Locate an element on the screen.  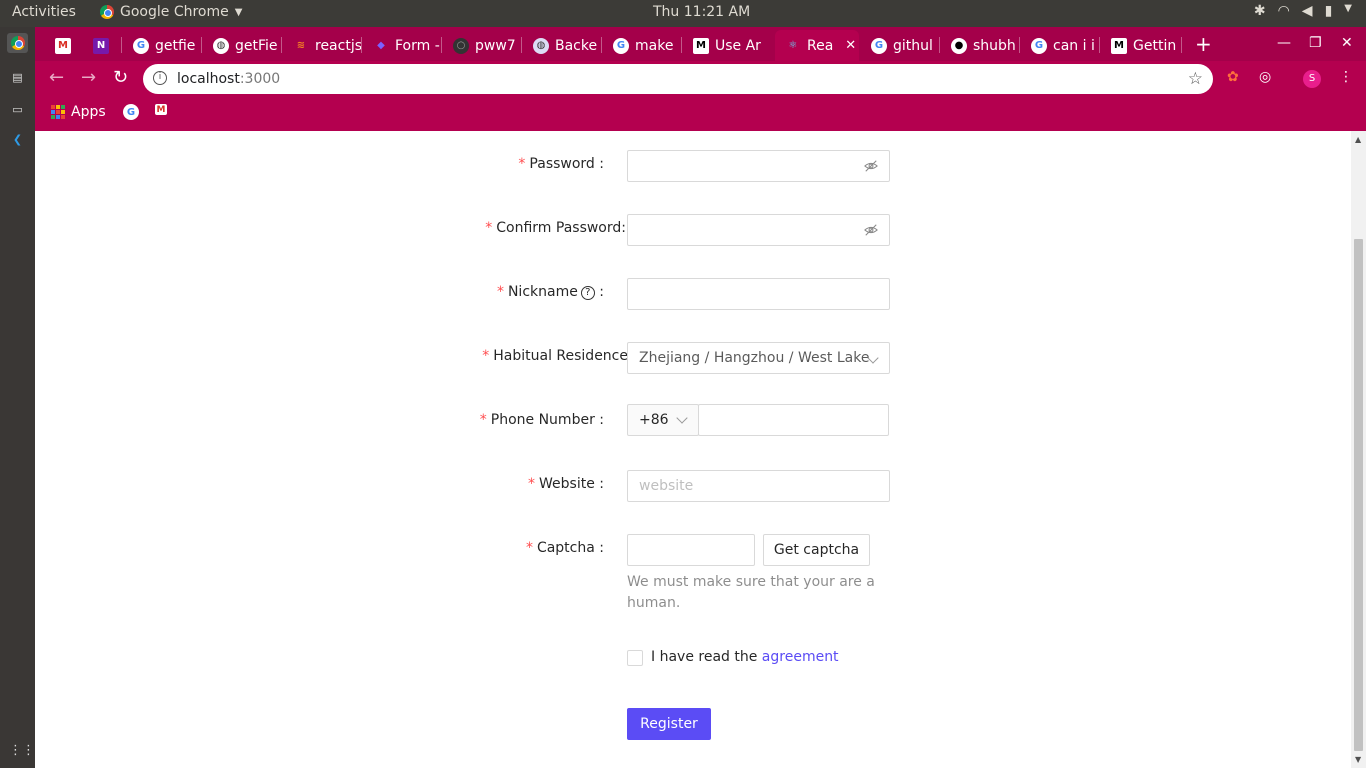
confirm-password-input is located at coordinates (758, 230).